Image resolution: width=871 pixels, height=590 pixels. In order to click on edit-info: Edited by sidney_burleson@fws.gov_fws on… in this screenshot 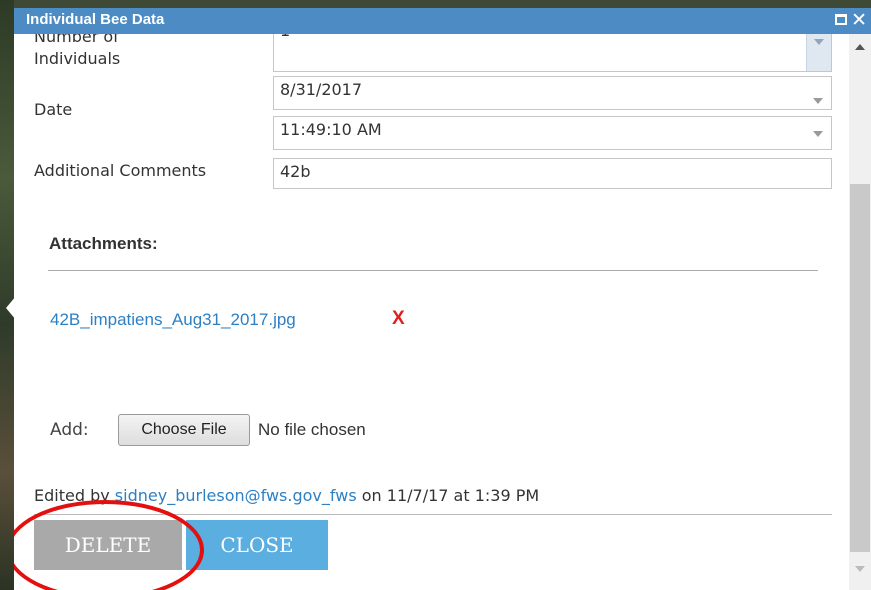, I will do `click(286, 495)`.